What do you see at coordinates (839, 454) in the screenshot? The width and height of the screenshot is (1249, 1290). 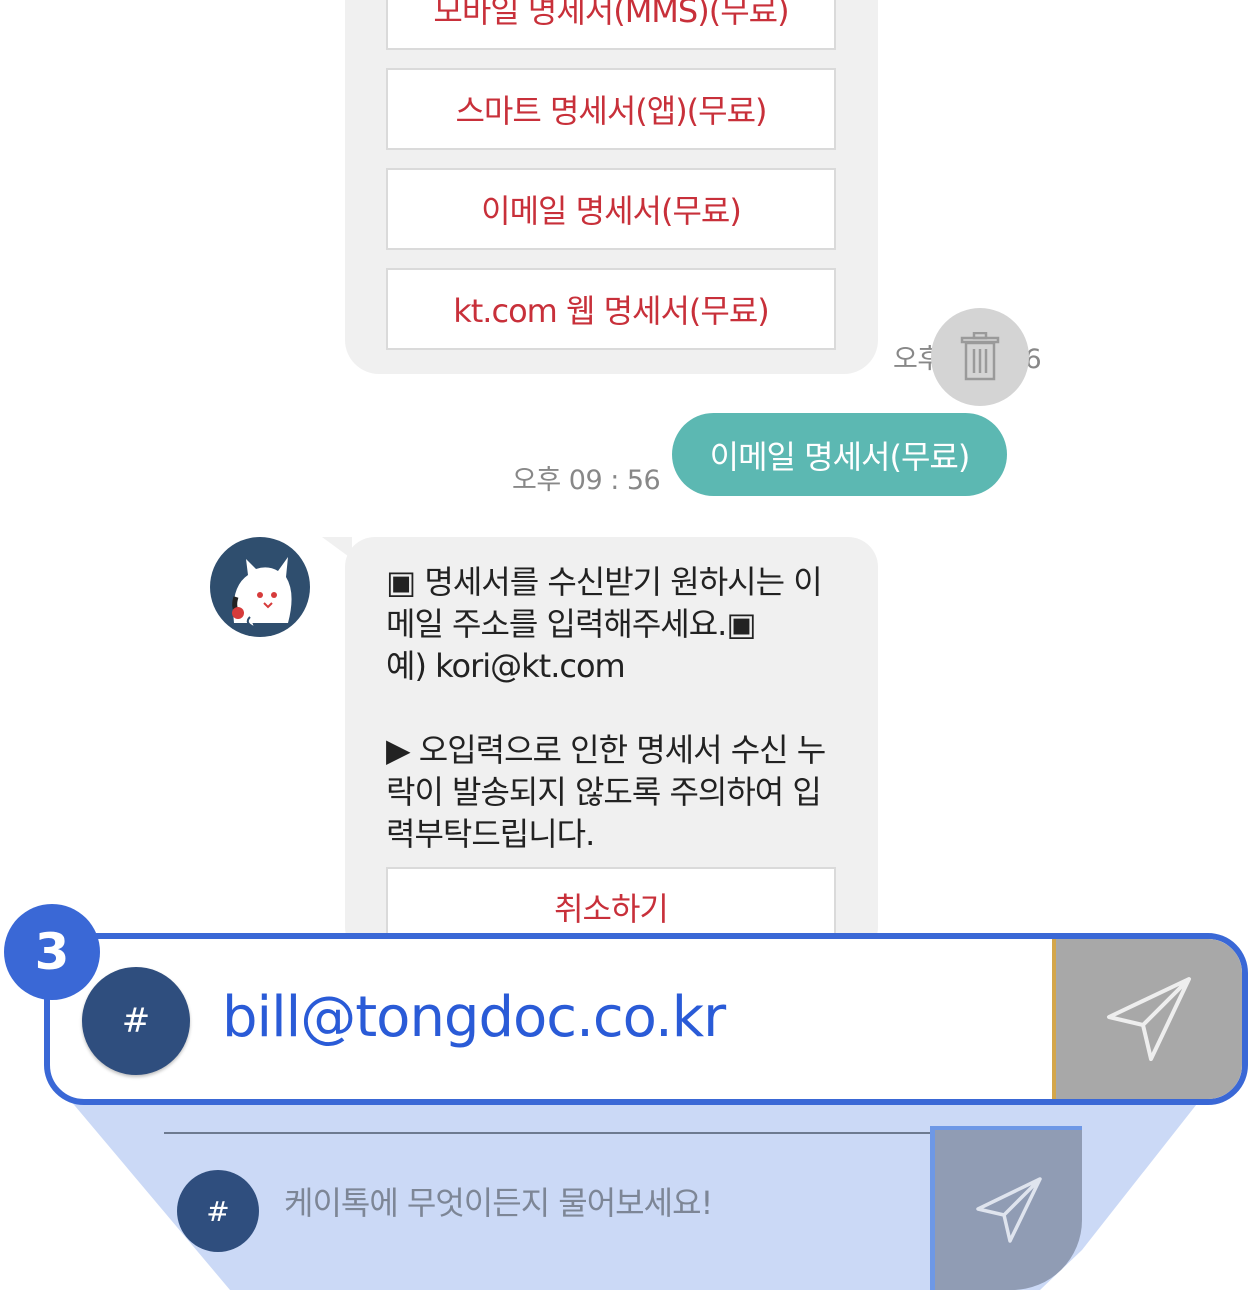 I see `user-message-bubble: 이메일 명세서(무료)` at bounding box center [839, 454].